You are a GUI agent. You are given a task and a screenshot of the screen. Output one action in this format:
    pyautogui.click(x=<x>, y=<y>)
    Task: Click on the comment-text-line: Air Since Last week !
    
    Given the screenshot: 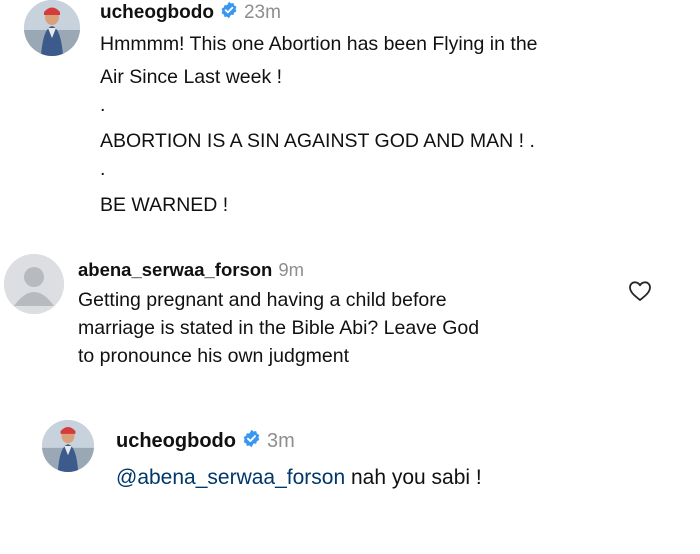 What is the action you would take?
    pyautogui.click(x=191, y=77)
    